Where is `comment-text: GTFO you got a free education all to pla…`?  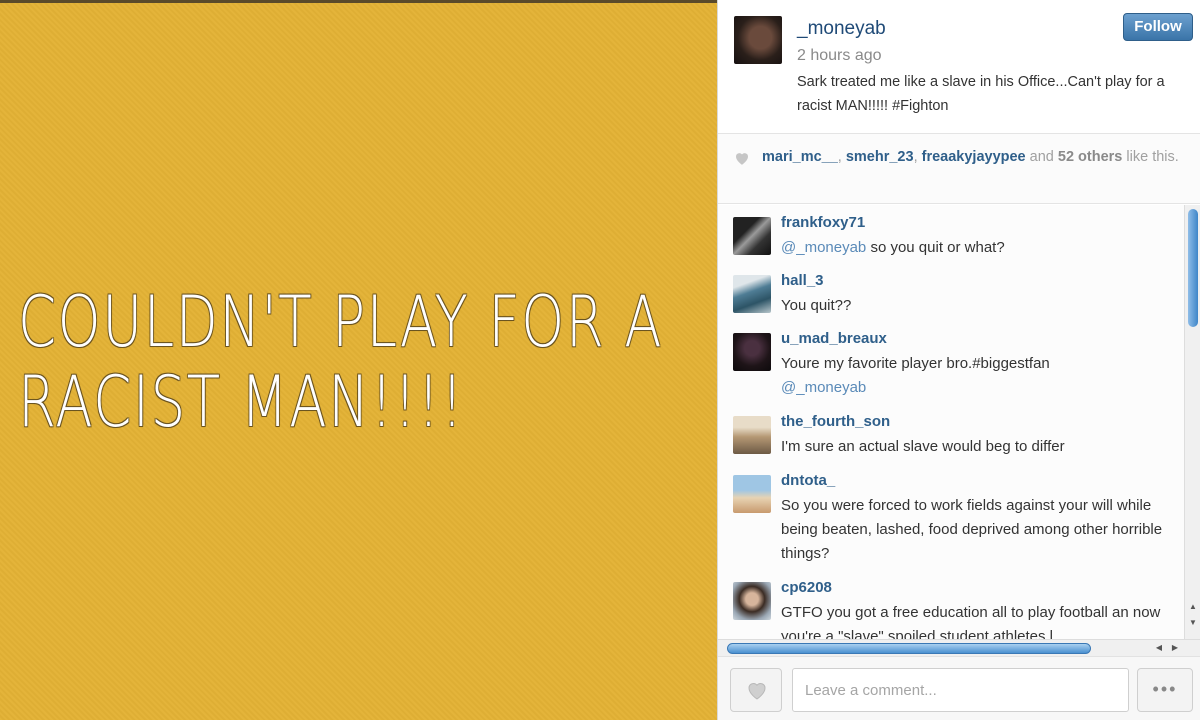 comment-text: GTFO you got a free education all to pla… is located at coordinates (971, 621).